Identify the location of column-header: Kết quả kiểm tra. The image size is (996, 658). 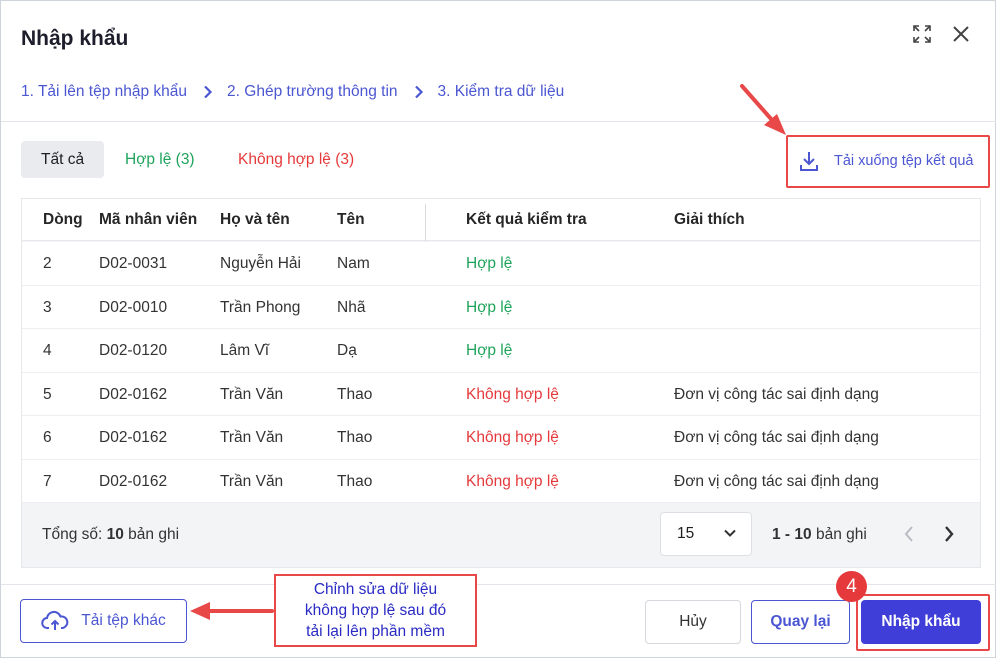
(526, 219).